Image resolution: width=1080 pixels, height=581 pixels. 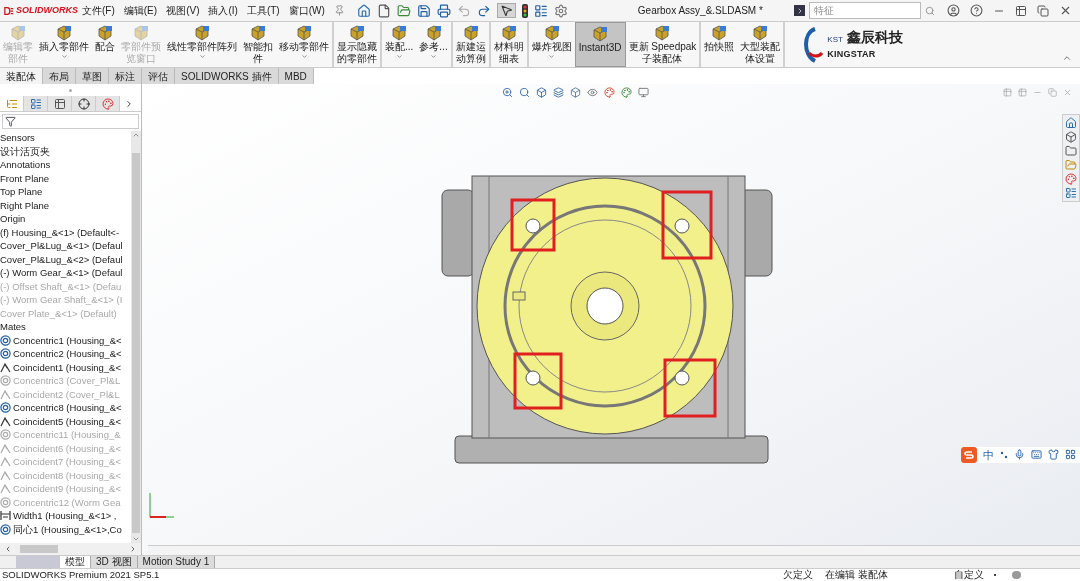 What do you see at coordinates (65, 246) in the screenshot?
I see `tree-item: Cover_Pl&Lug_&<1> (Defaul` at bounding box center [65, 246].